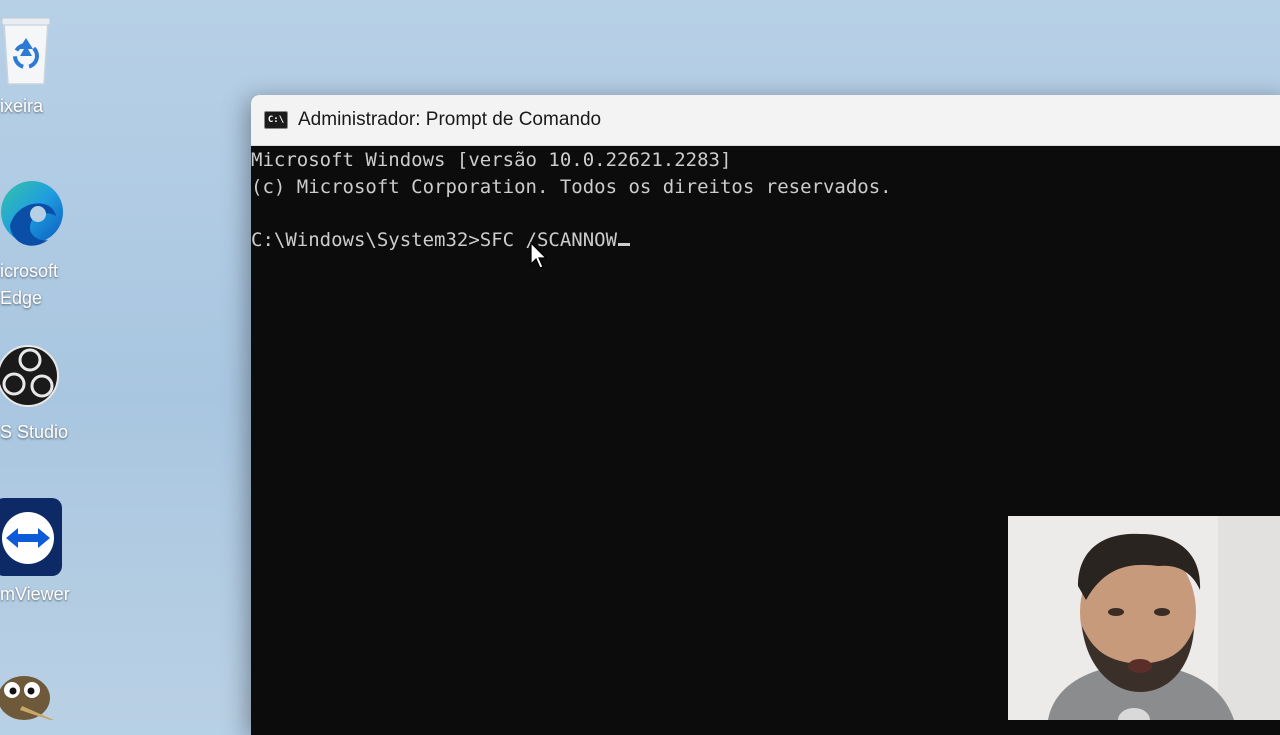  What do you see at coordinates (30, 378) in the screenshot?
I see `obs-icon` at bounding box center [30, 378].